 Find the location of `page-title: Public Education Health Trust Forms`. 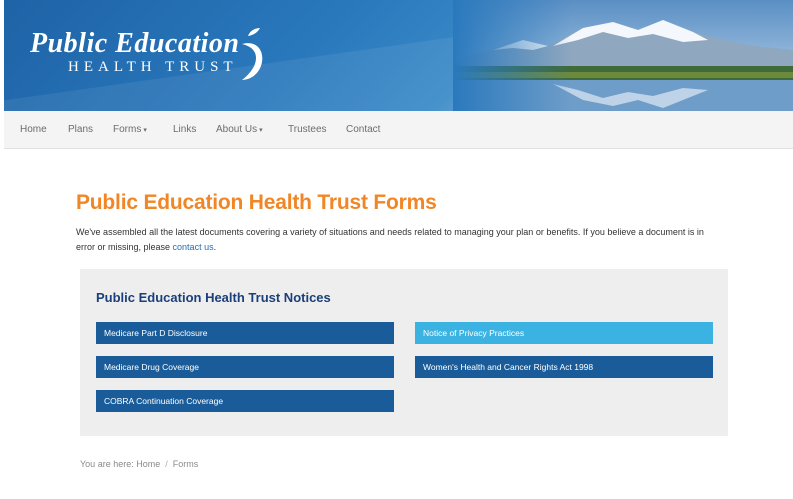

page-title: Public Education Health Trust Forms is located at coordinates (256, 202).